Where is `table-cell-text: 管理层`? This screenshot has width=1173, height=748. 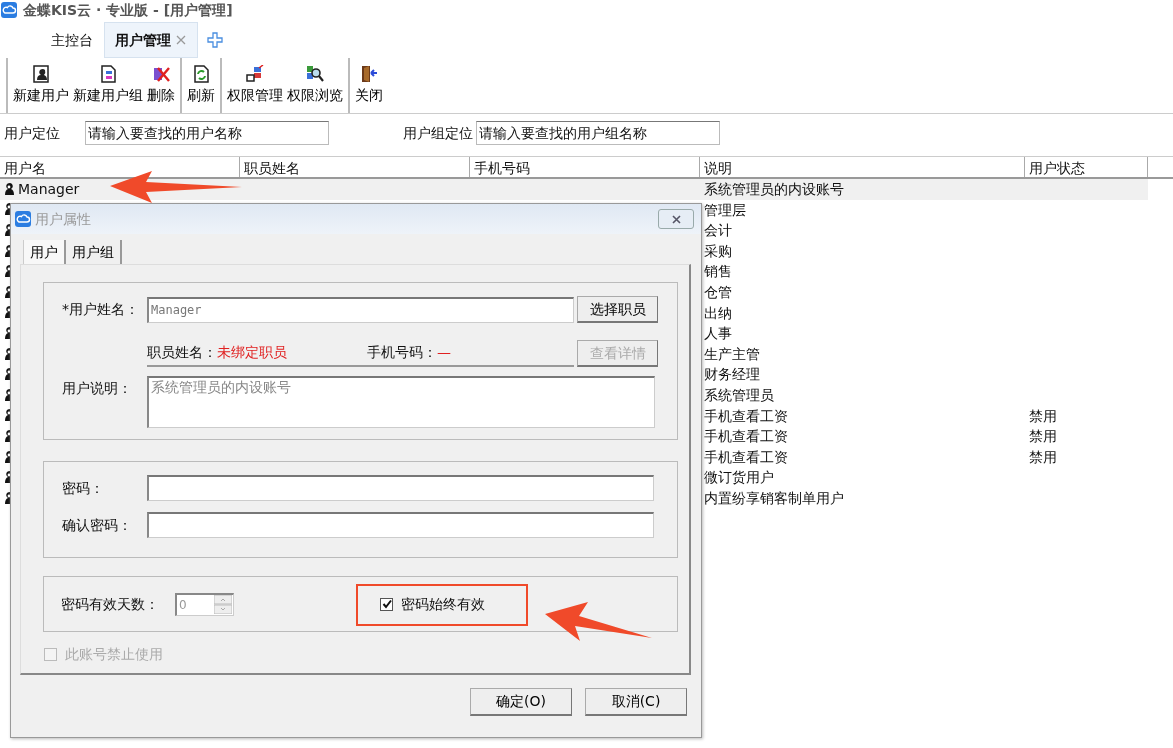 table-cell-text: 管理层 is located at coordinates (725, 210).